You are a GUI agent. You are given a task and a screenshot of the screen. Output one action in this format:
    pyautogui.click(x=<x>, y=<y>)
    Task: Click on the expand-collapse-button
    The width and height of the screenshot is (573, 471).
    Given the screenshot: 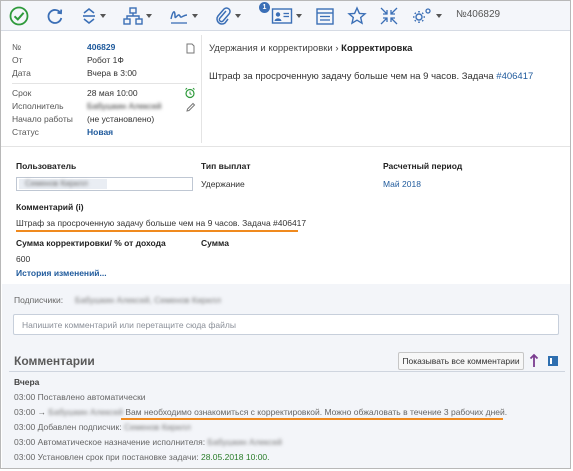 What is the action you would take?
    pyautogui.click(x=93, y=16)
    